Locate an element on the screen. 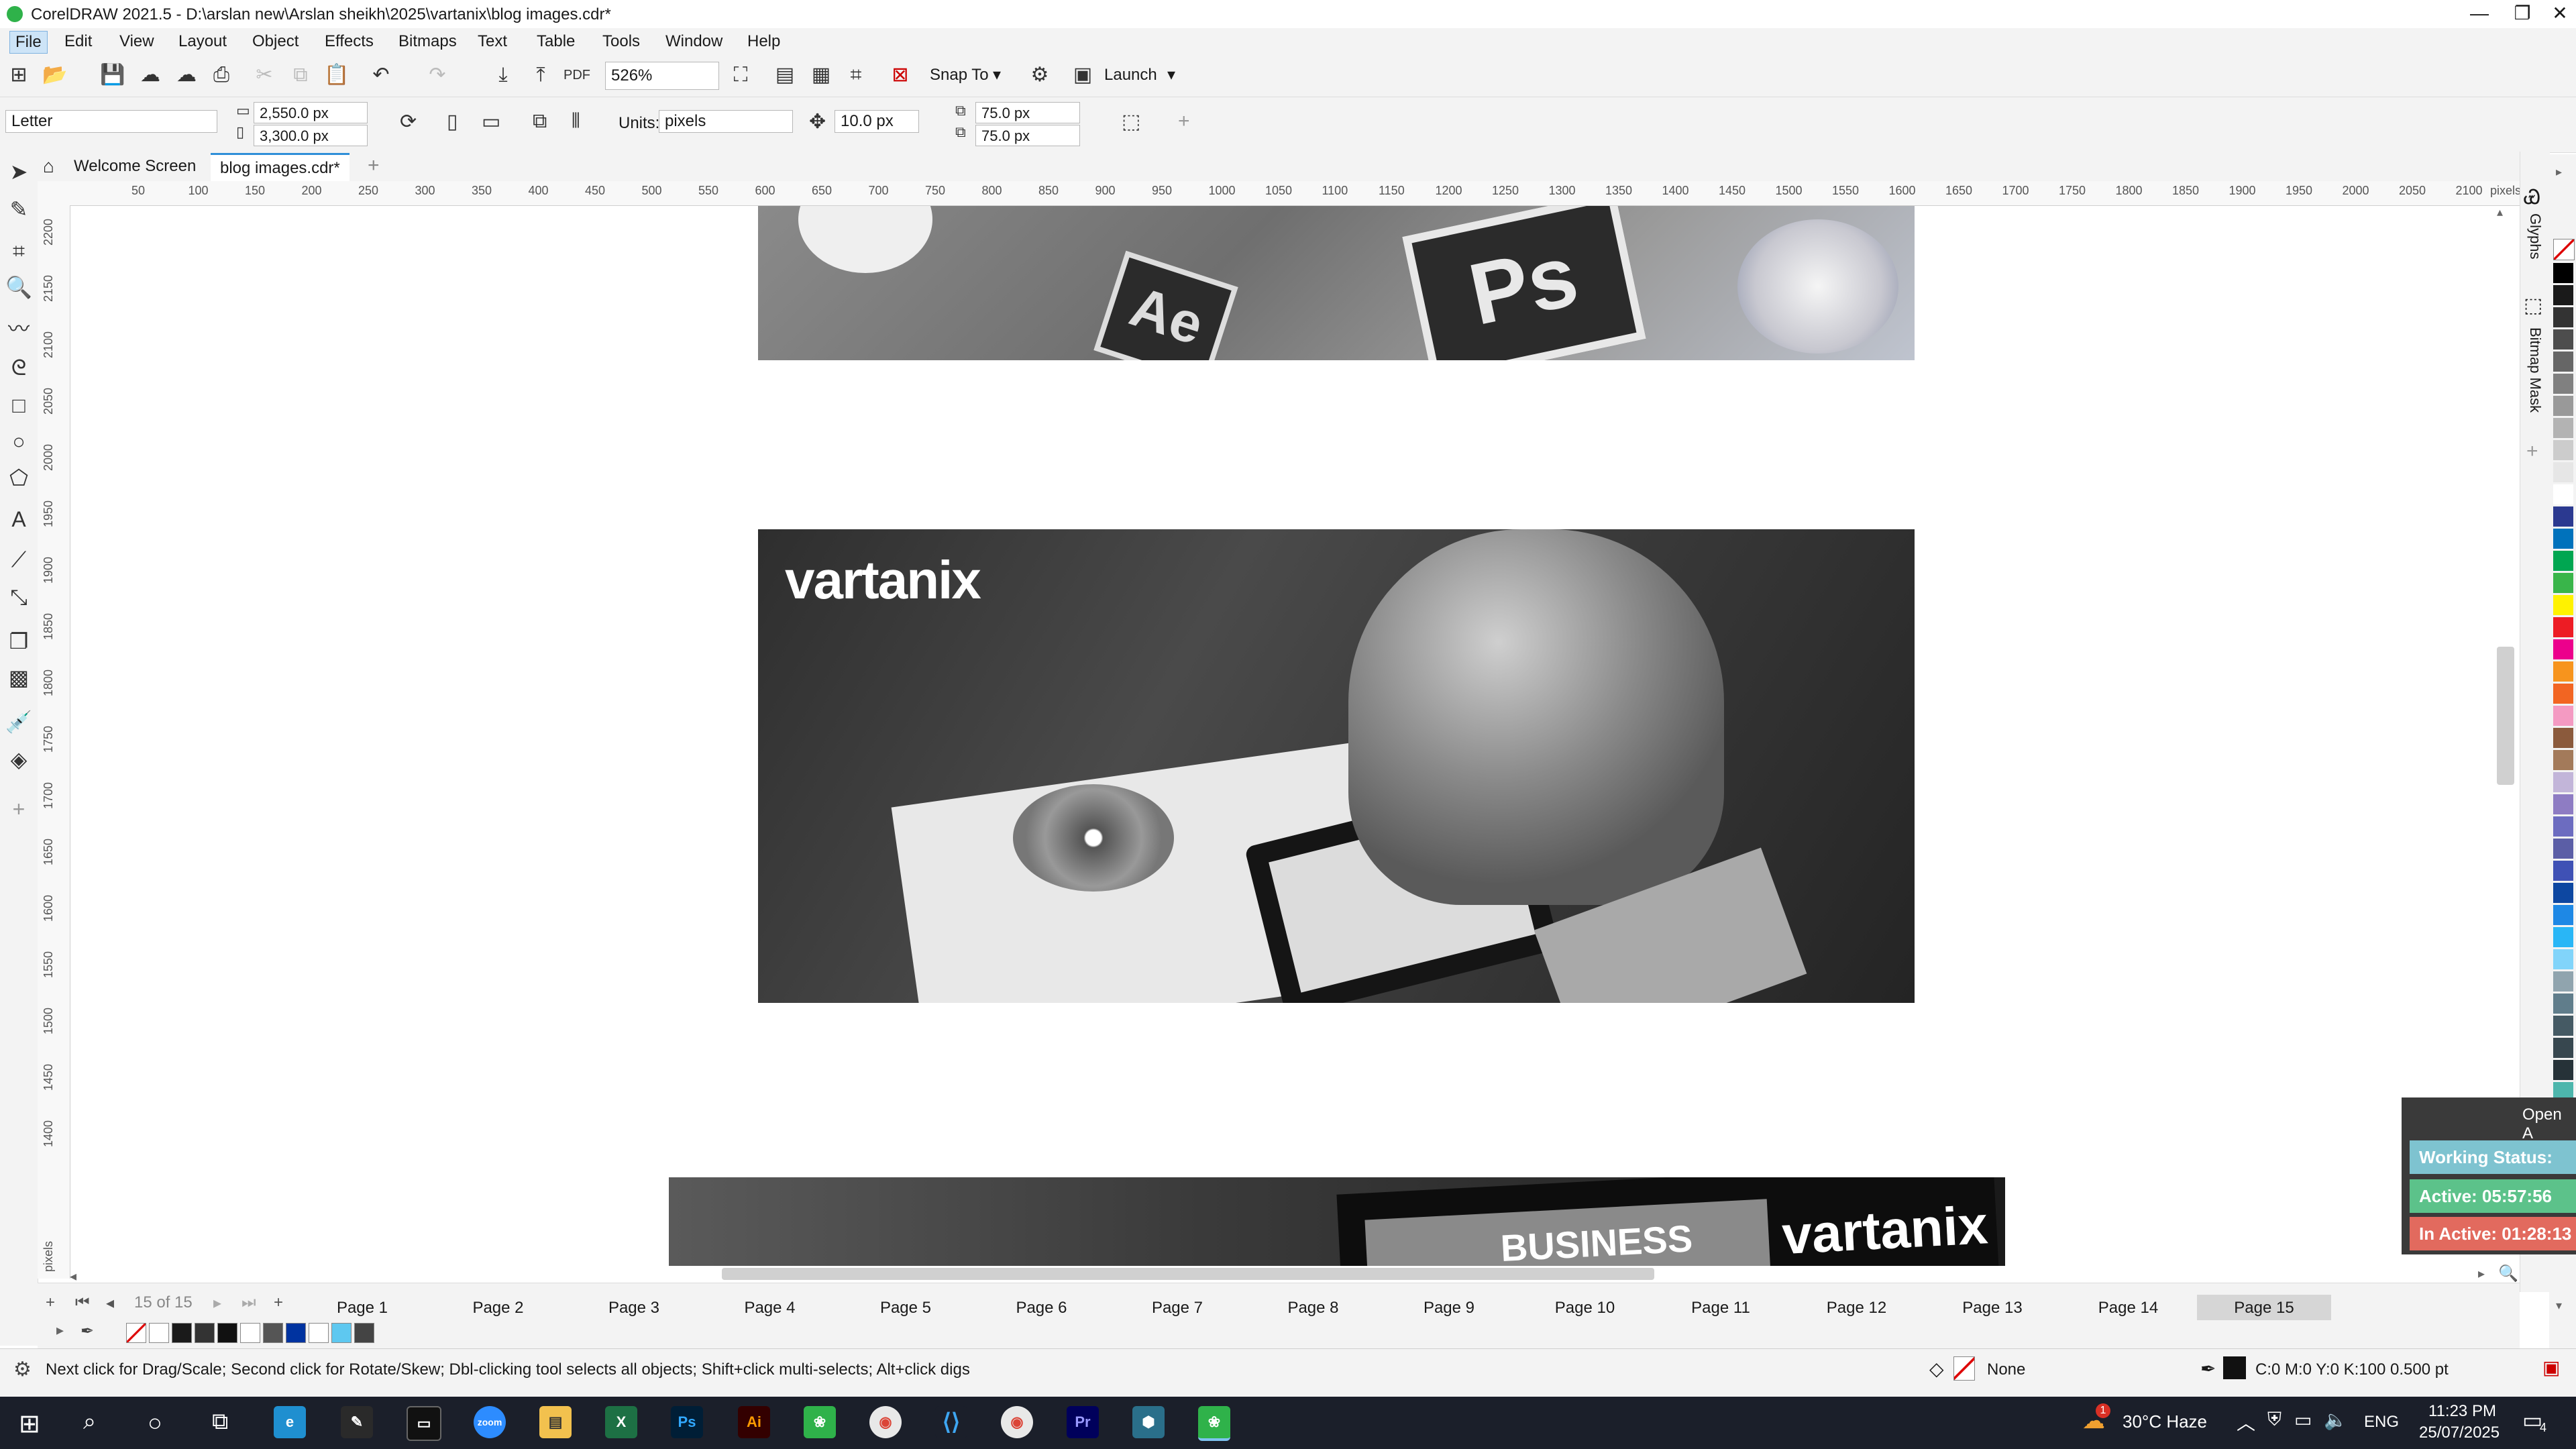 The image size is (2576, 1449). artistic-media-icon: ᘓ is located at coordinates (18, 367).